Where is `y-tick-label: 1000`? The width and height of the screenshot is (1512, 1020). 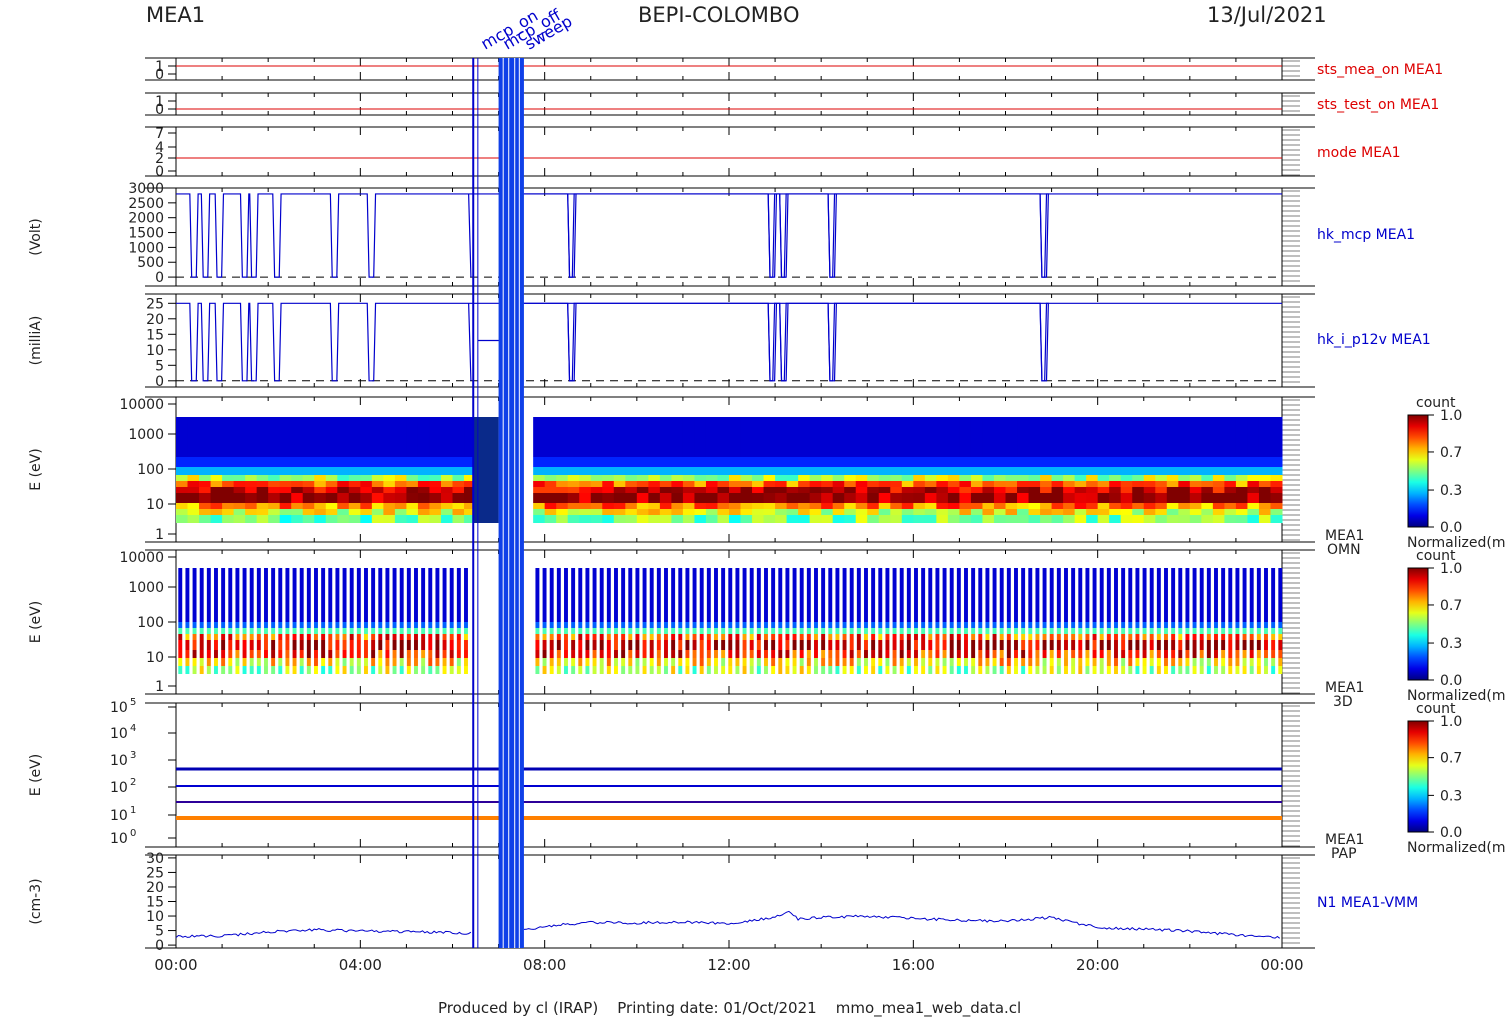
y-tick-label: 1000 is located at coordinates (146, 248).